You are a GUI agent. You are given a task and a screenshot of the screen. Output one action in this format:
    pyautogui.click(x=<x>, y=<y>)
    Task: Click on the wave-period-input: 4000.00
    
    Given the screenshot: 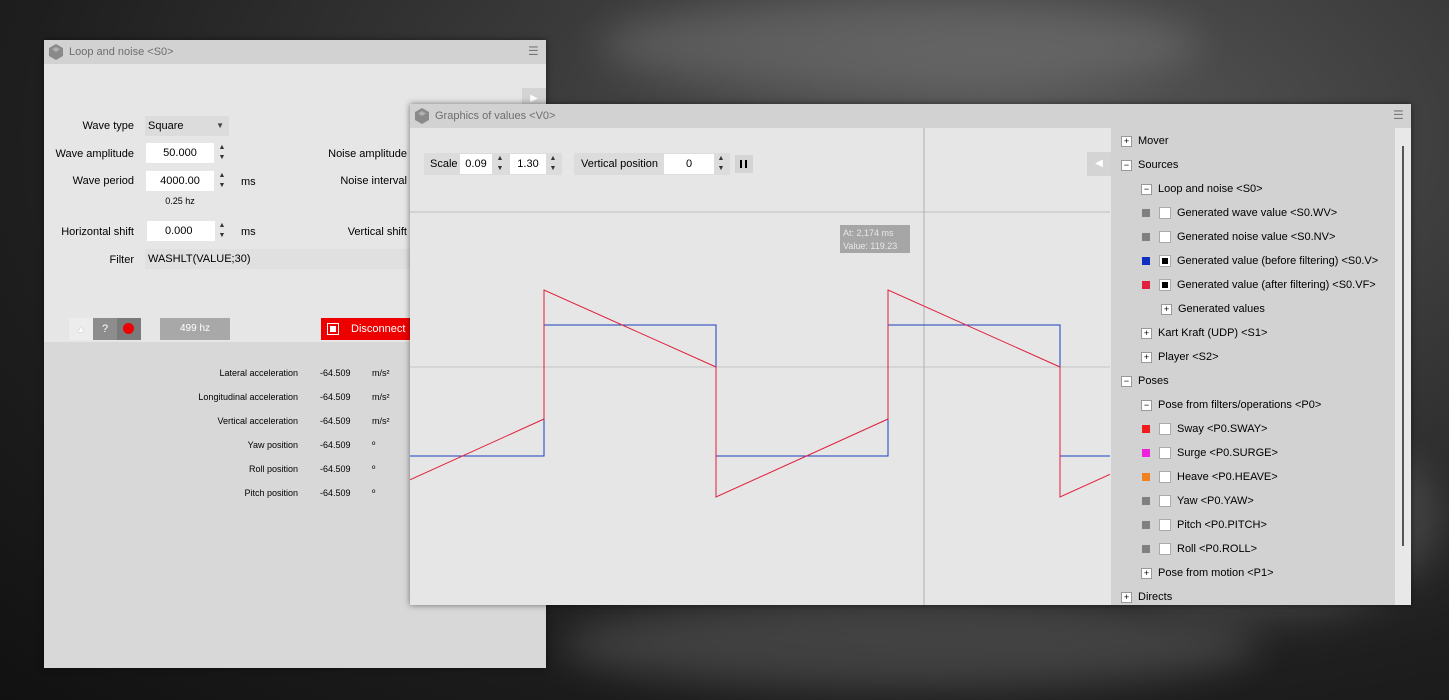 What is the action you would take?
    pyautogui.click(x=180, y=181)
    